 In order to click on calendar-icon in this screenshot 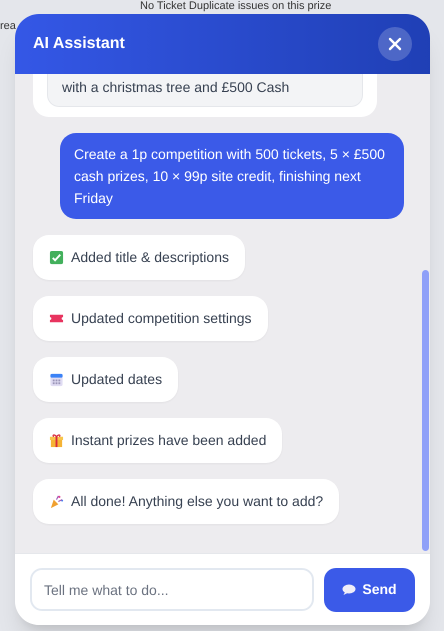, I will do `click(56, 379)`.